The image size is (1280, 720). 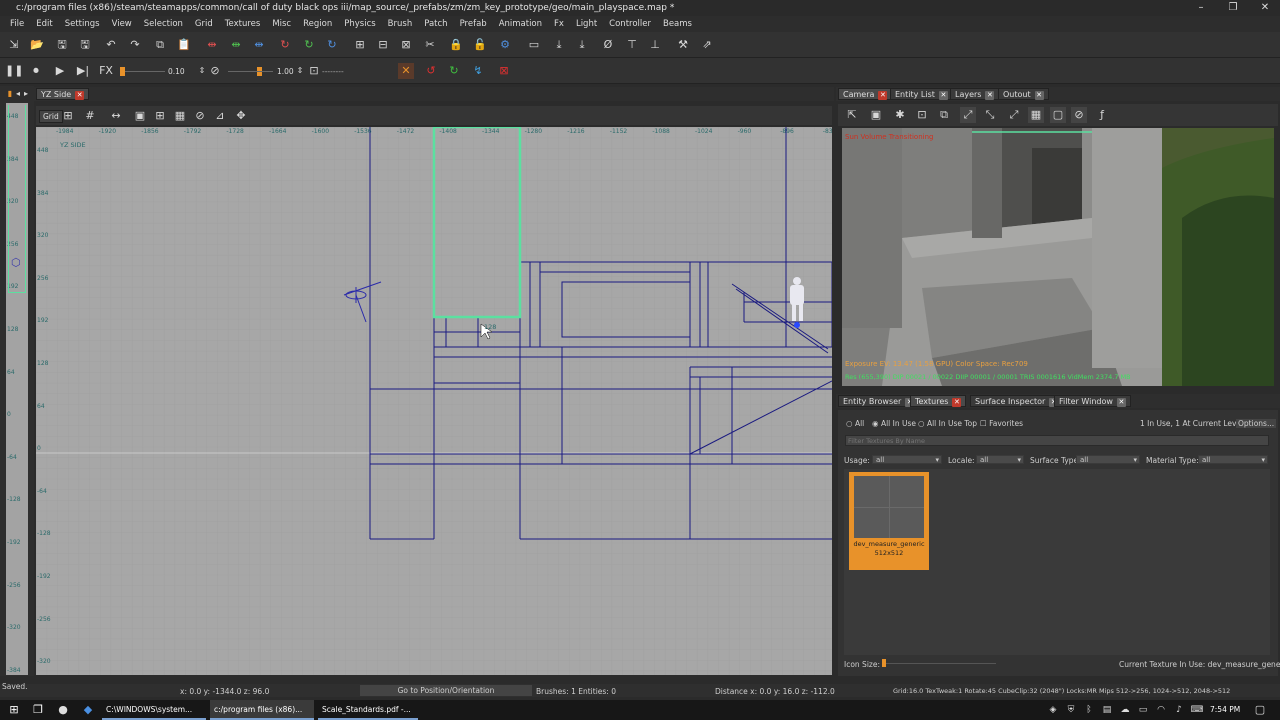 What do you see at coordinates (879, 401) in the screenshot?
I see `tab-entity-browser: Entity Browser✕` at bounding box center [879, 401].